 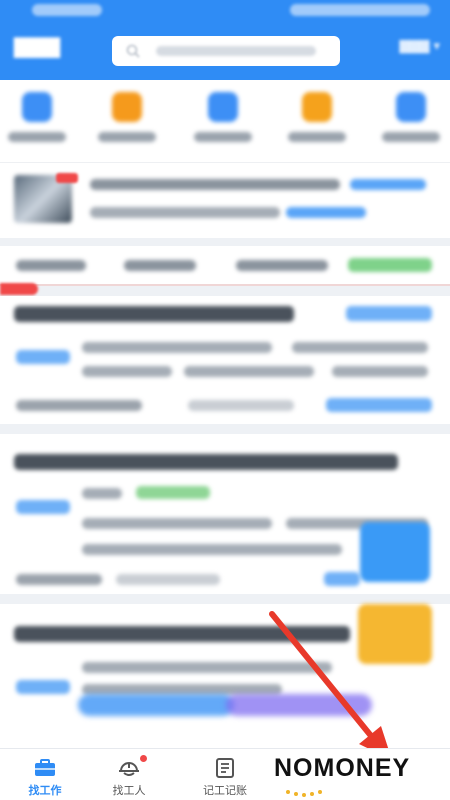 I want to click on filter-hot-tag, so click(x=19, y=289).